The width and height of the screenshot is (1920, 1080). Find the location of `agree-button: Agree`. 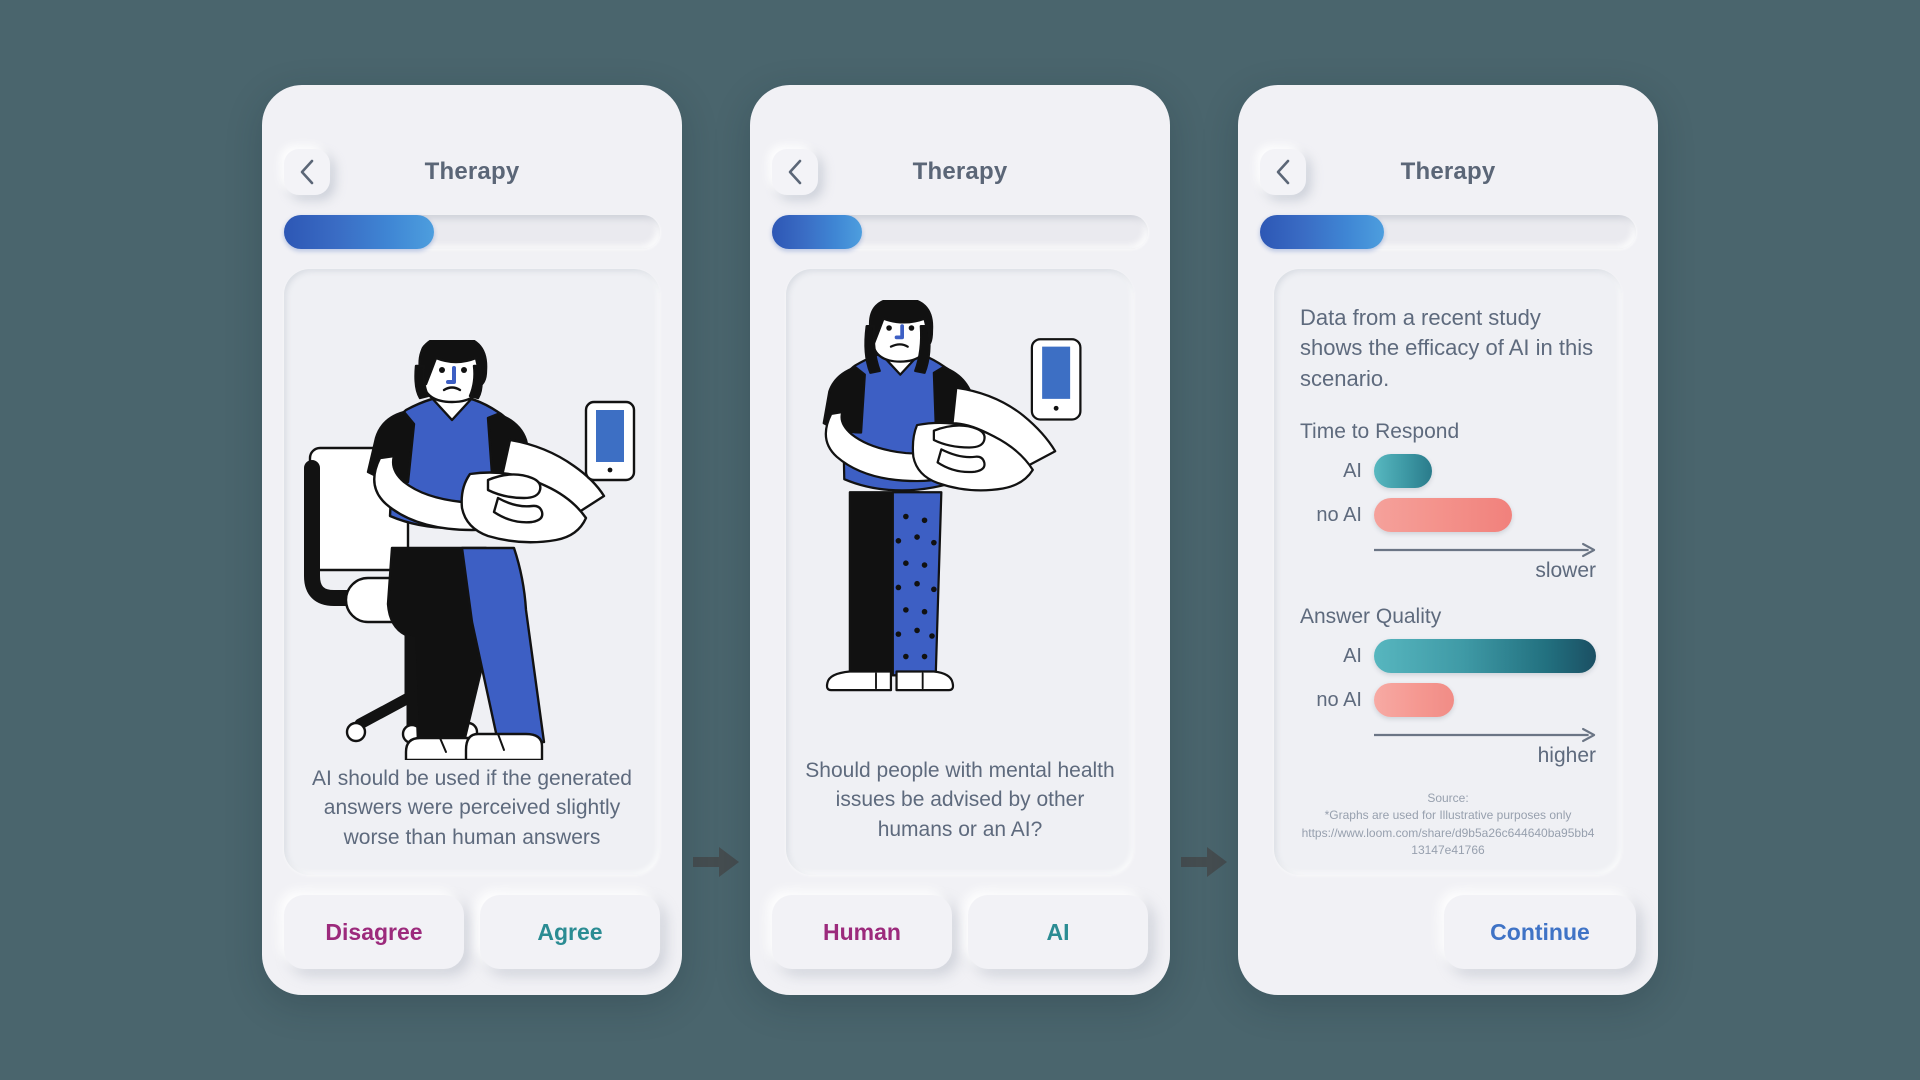

agree-button: Agree is located at coordinates (570, 932).